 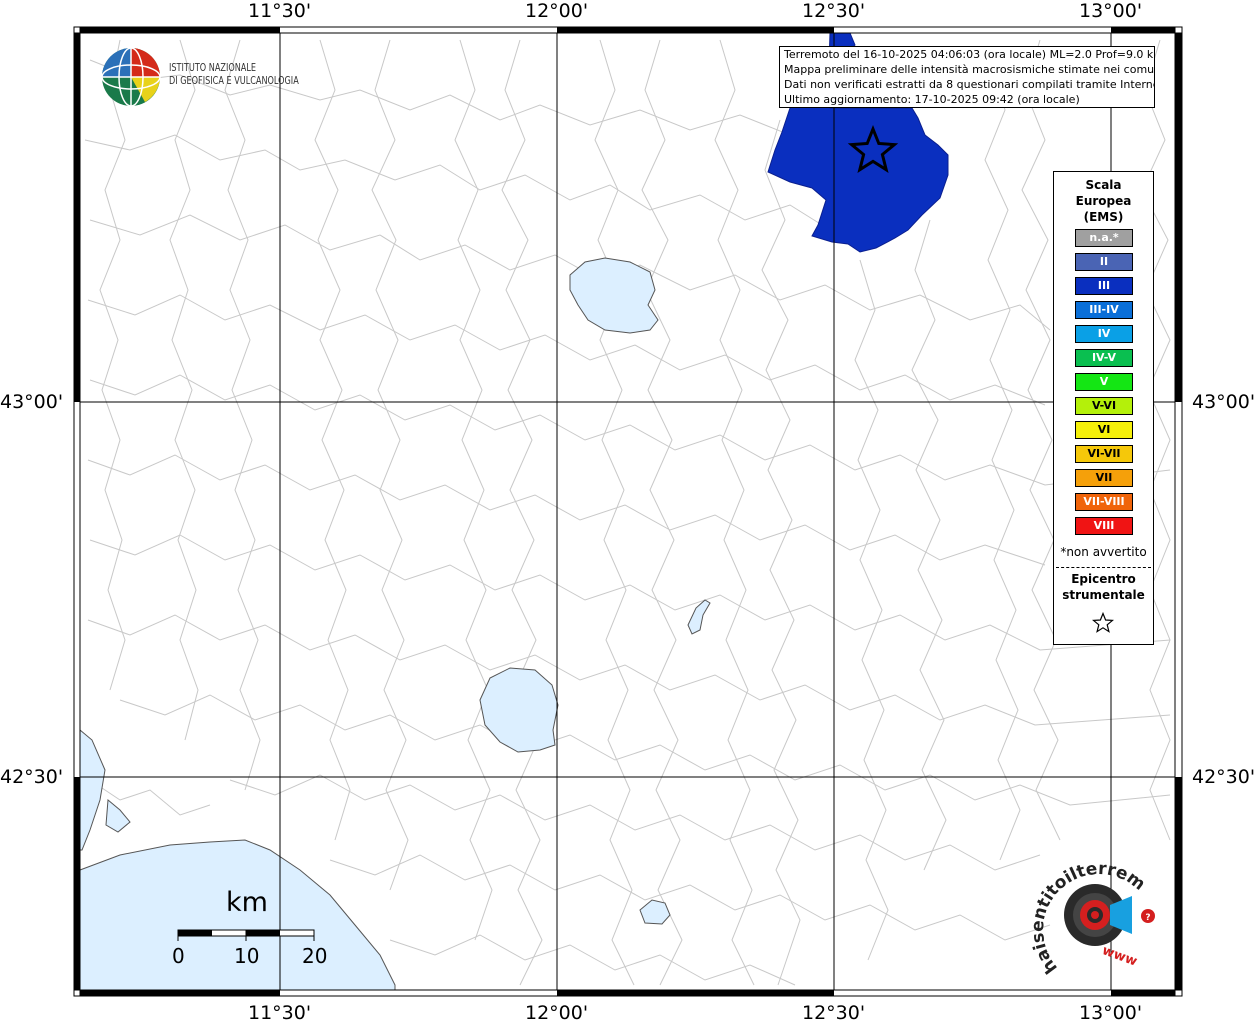 I want to click on legend-title-line2: Europea, so click(x=1103, y=201).